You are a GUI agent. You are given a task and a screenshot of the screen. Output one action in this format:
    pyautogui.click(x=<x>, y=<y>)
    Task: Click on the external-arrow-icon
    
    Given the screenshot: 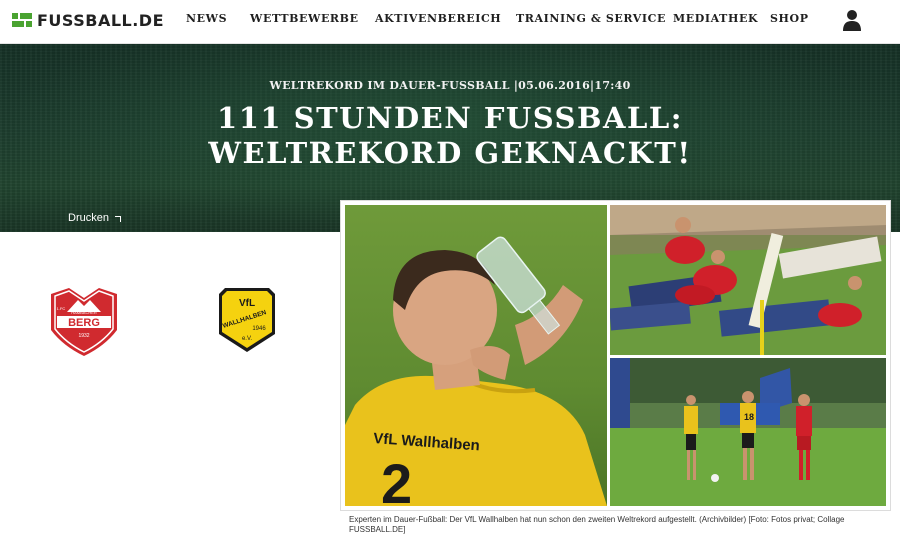 What is the action you would take?
    pyautogui.click(x=117, y=219)
    